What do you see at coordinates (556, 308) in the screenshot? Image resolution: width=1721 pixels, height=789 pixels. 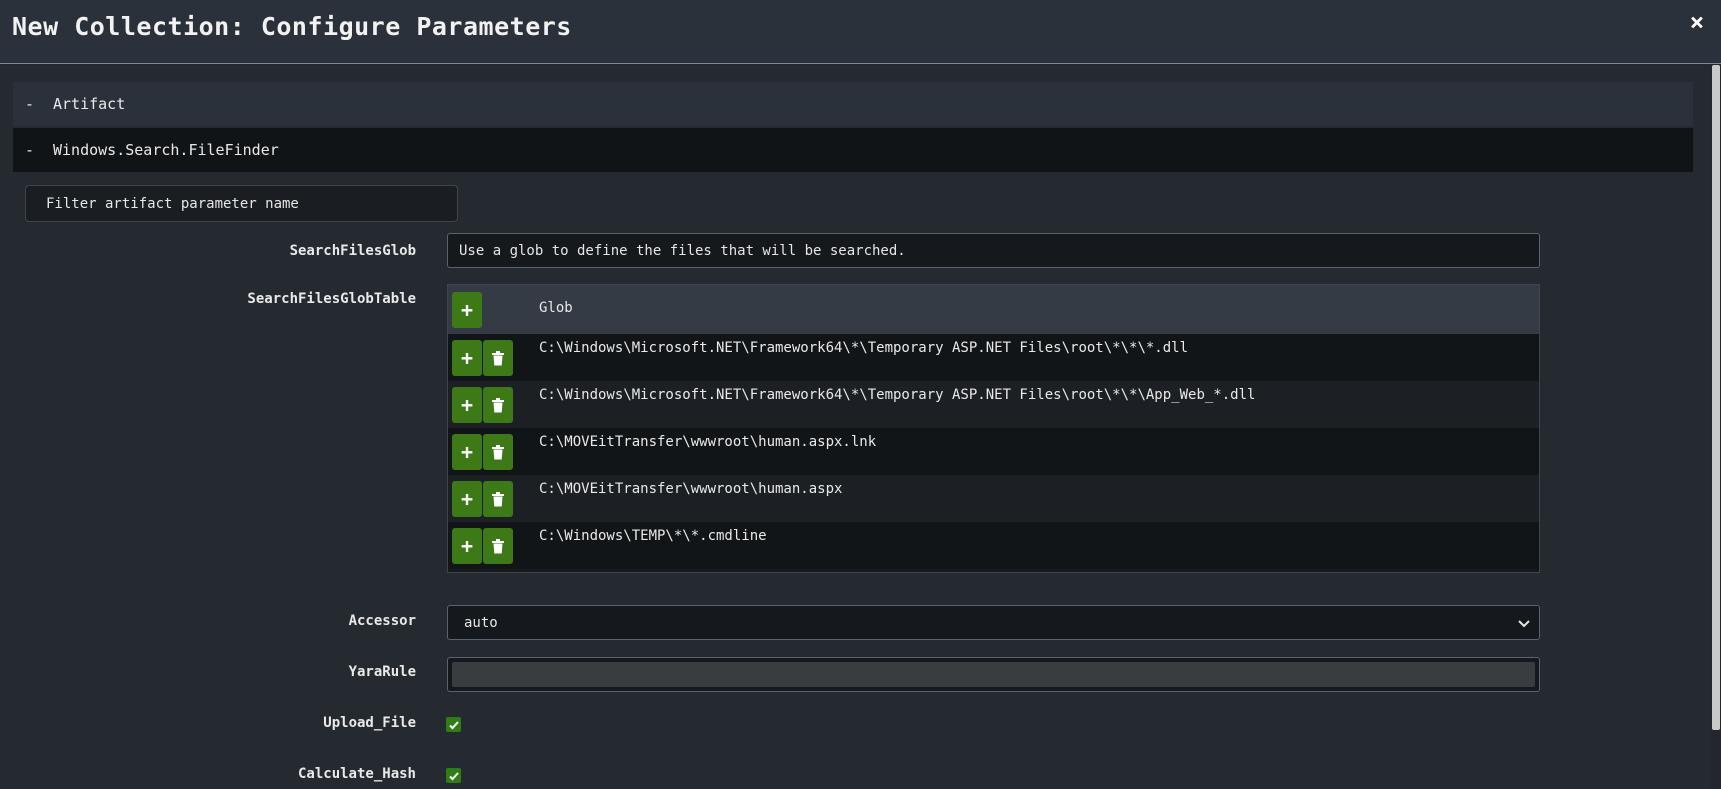 I see `glob-column-header: Glob` at bounding box center [556, 308].